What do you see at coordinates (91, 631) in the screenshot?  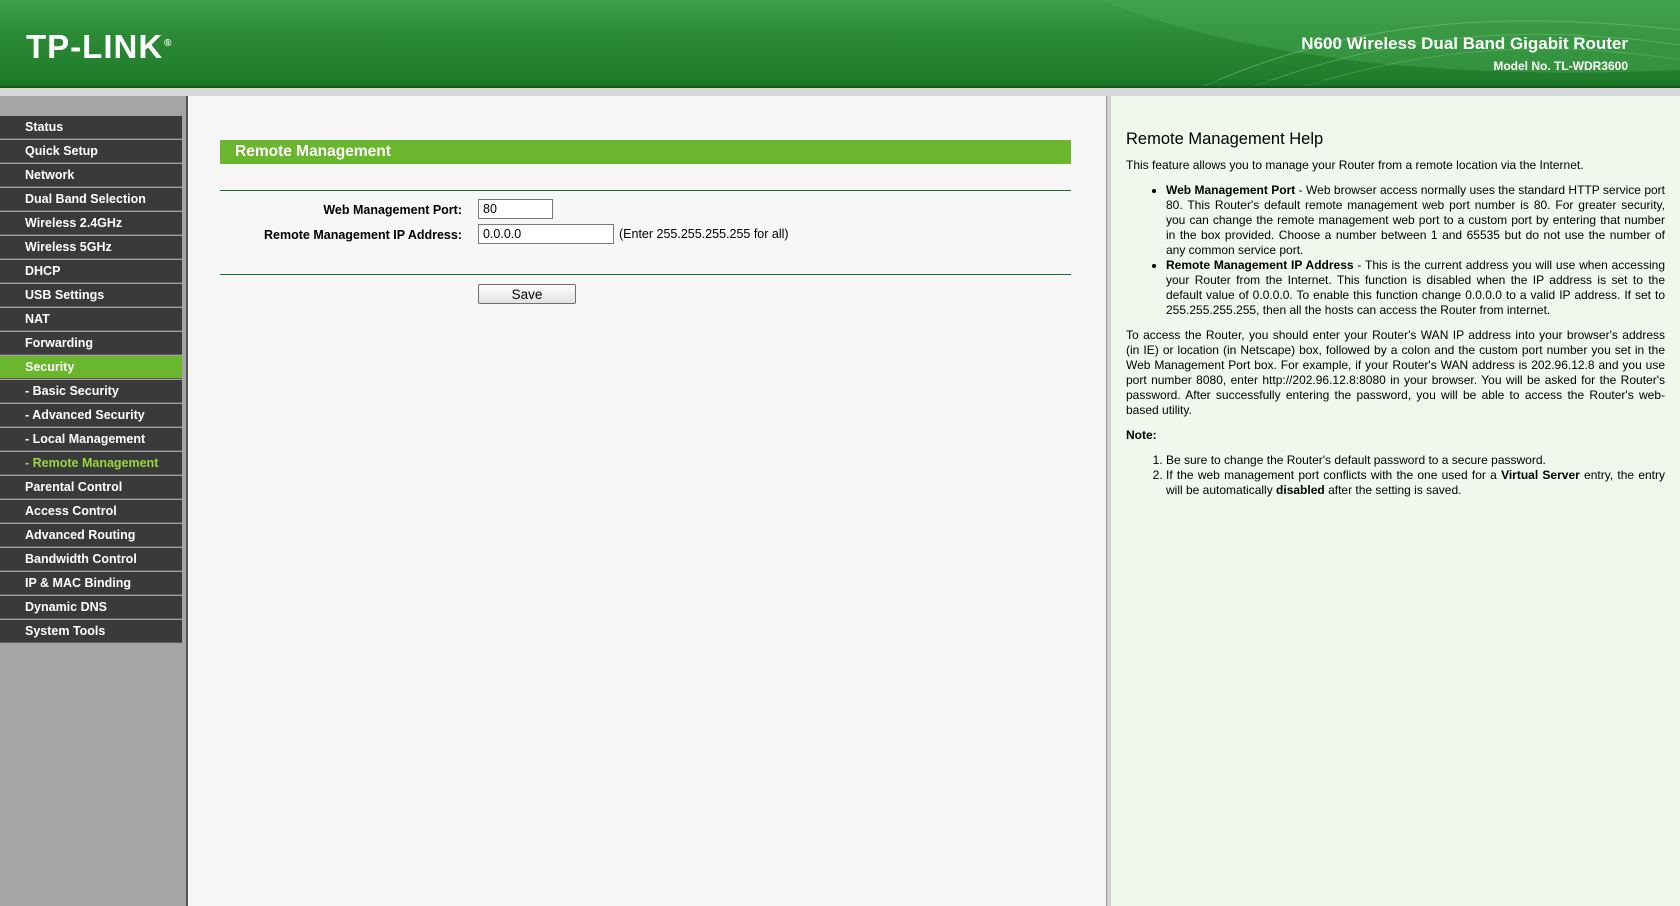 I see `sidebar-item-system-tools: System Tools` at bounding box center [91, 631].